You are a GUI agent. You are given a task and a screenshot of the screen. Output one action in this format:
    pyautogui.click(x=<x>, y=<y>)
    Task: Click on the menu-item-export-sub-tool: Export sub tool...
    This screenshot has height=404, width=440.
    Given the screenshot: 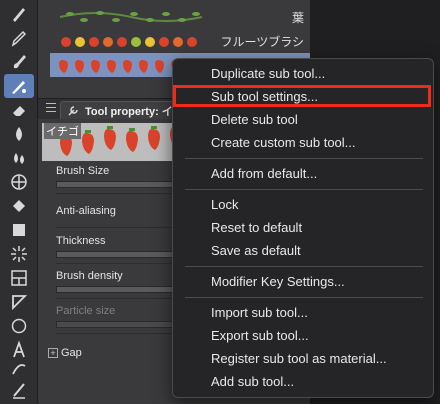 What is the action you would take?
    pyautogui.click(x=260, y=335)
    